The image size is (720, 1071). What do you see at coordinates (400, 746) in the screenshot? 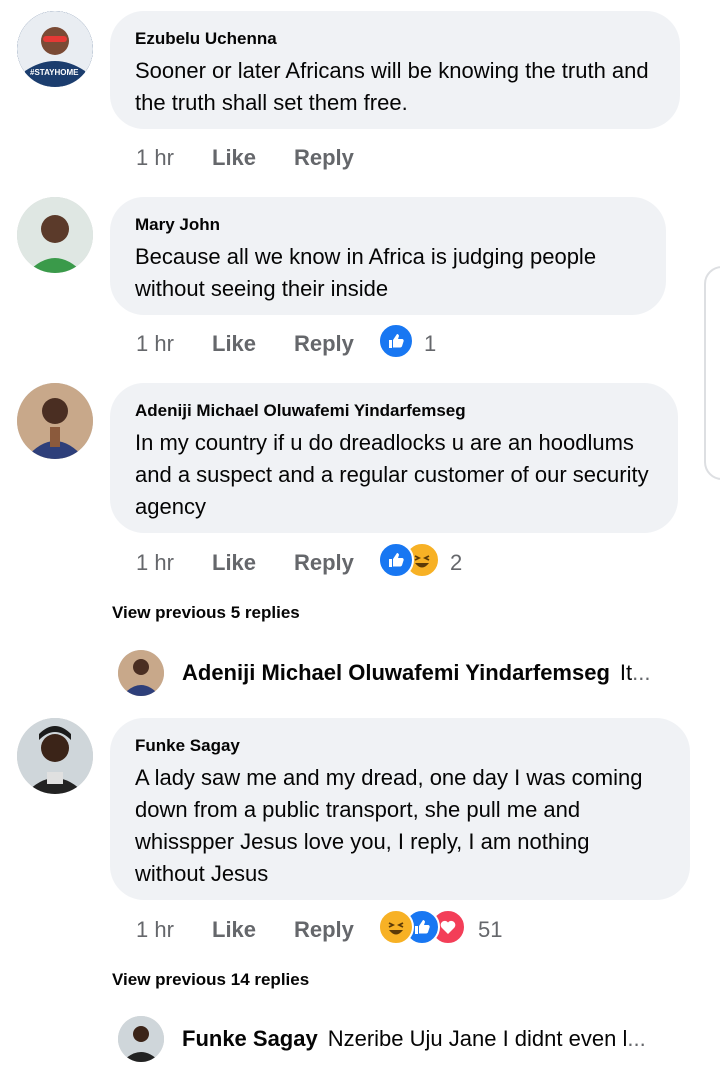
I see `comment-author: Funke Sagay` at bounding box center [400, 746].